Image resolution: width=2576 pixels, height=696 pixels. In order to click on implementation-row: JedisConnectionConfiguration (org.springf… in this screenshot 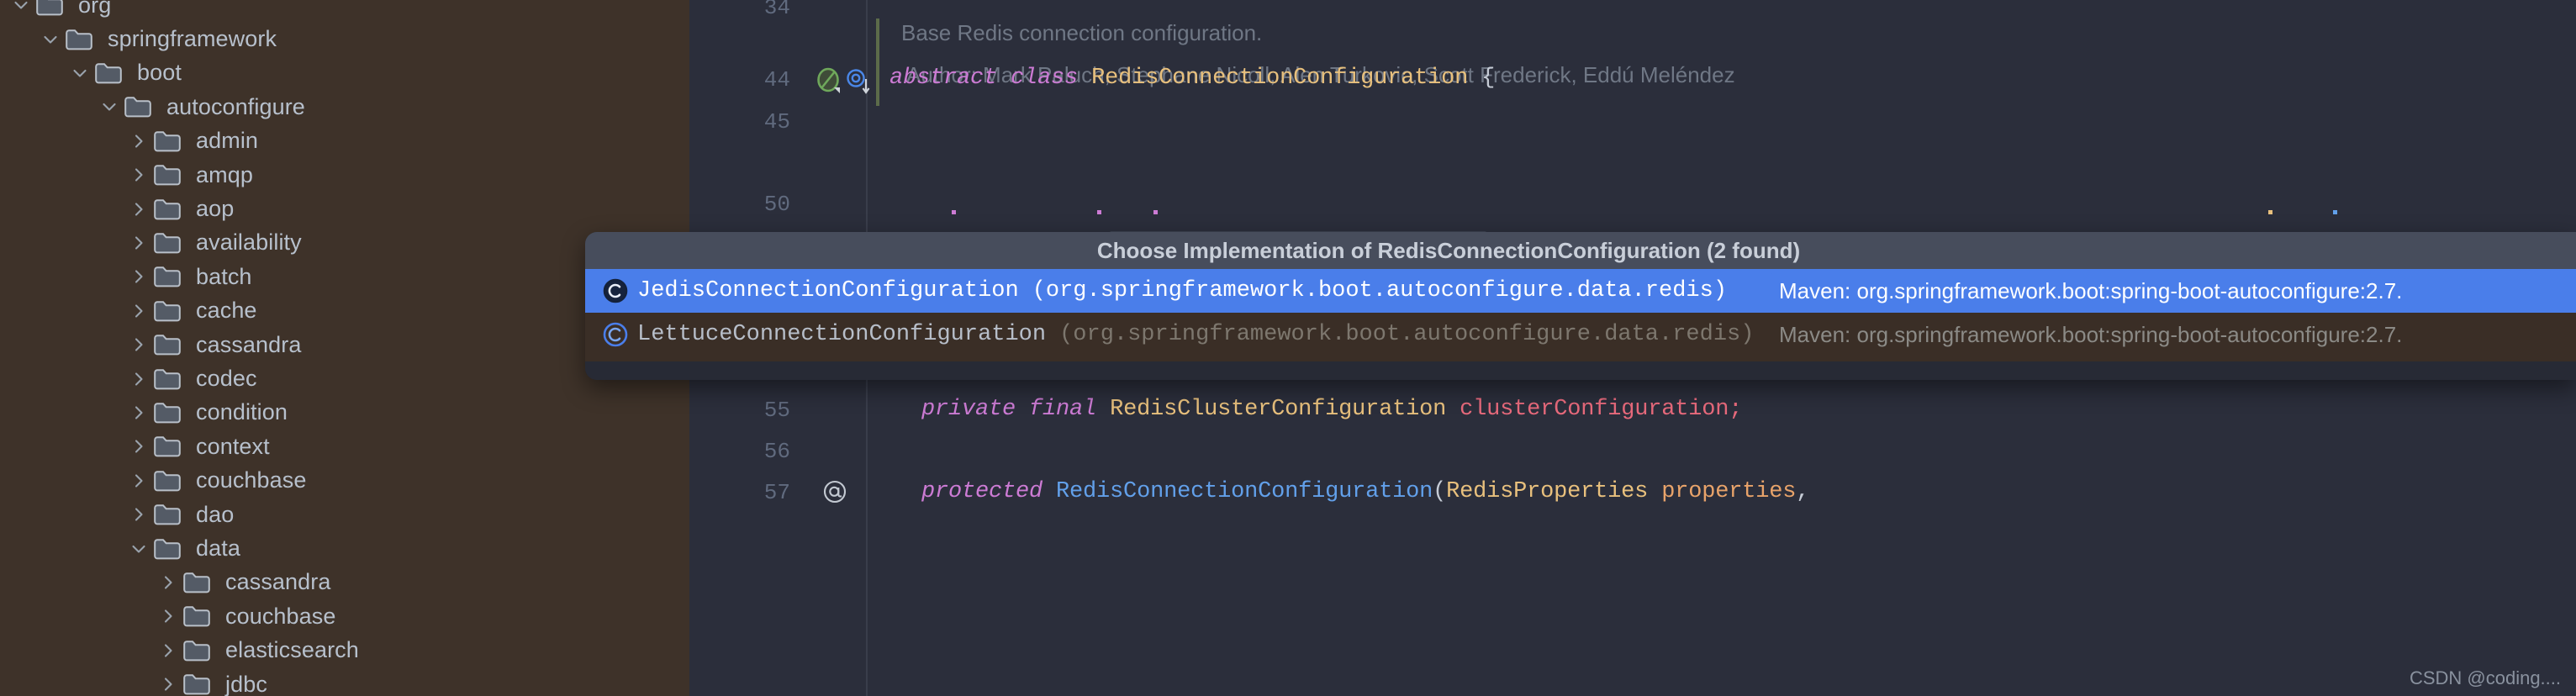, I will do `click(1580, 291)`.